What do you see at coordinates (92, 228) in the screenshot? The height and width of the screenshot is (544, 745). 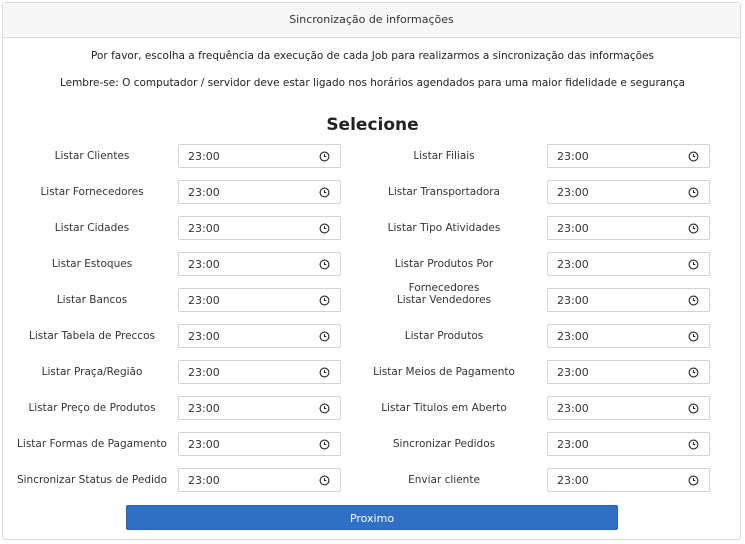 I see `job-label: Listar Cidades` at bounding box center [92, 228].